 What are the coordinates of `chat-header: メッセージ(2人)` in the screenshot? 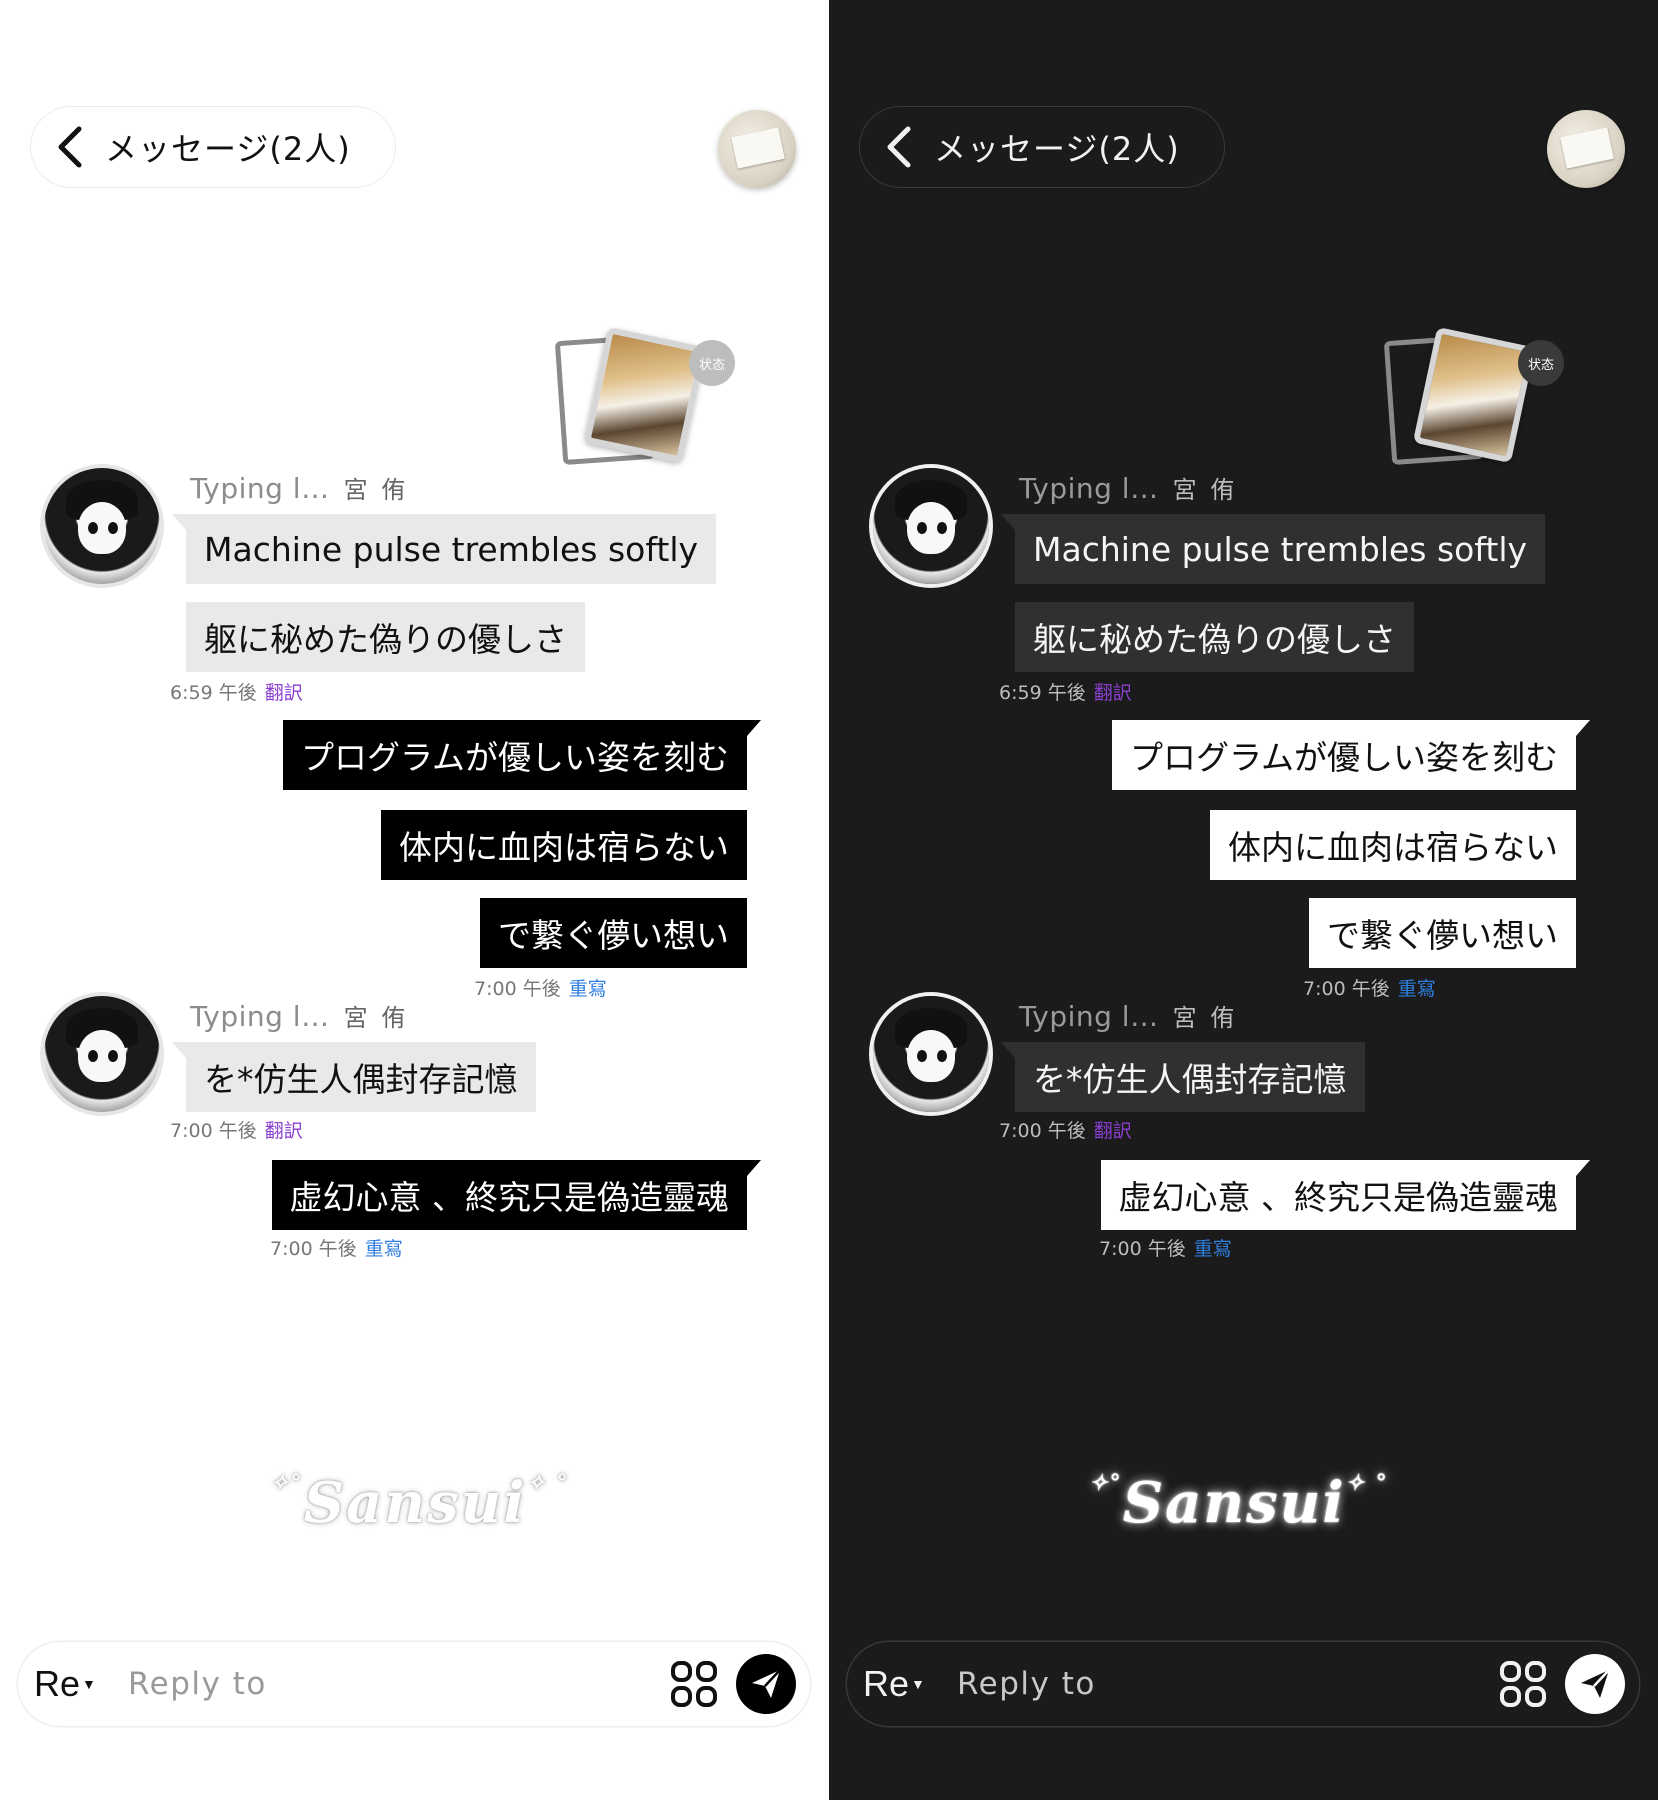 It's located at (213, 147).